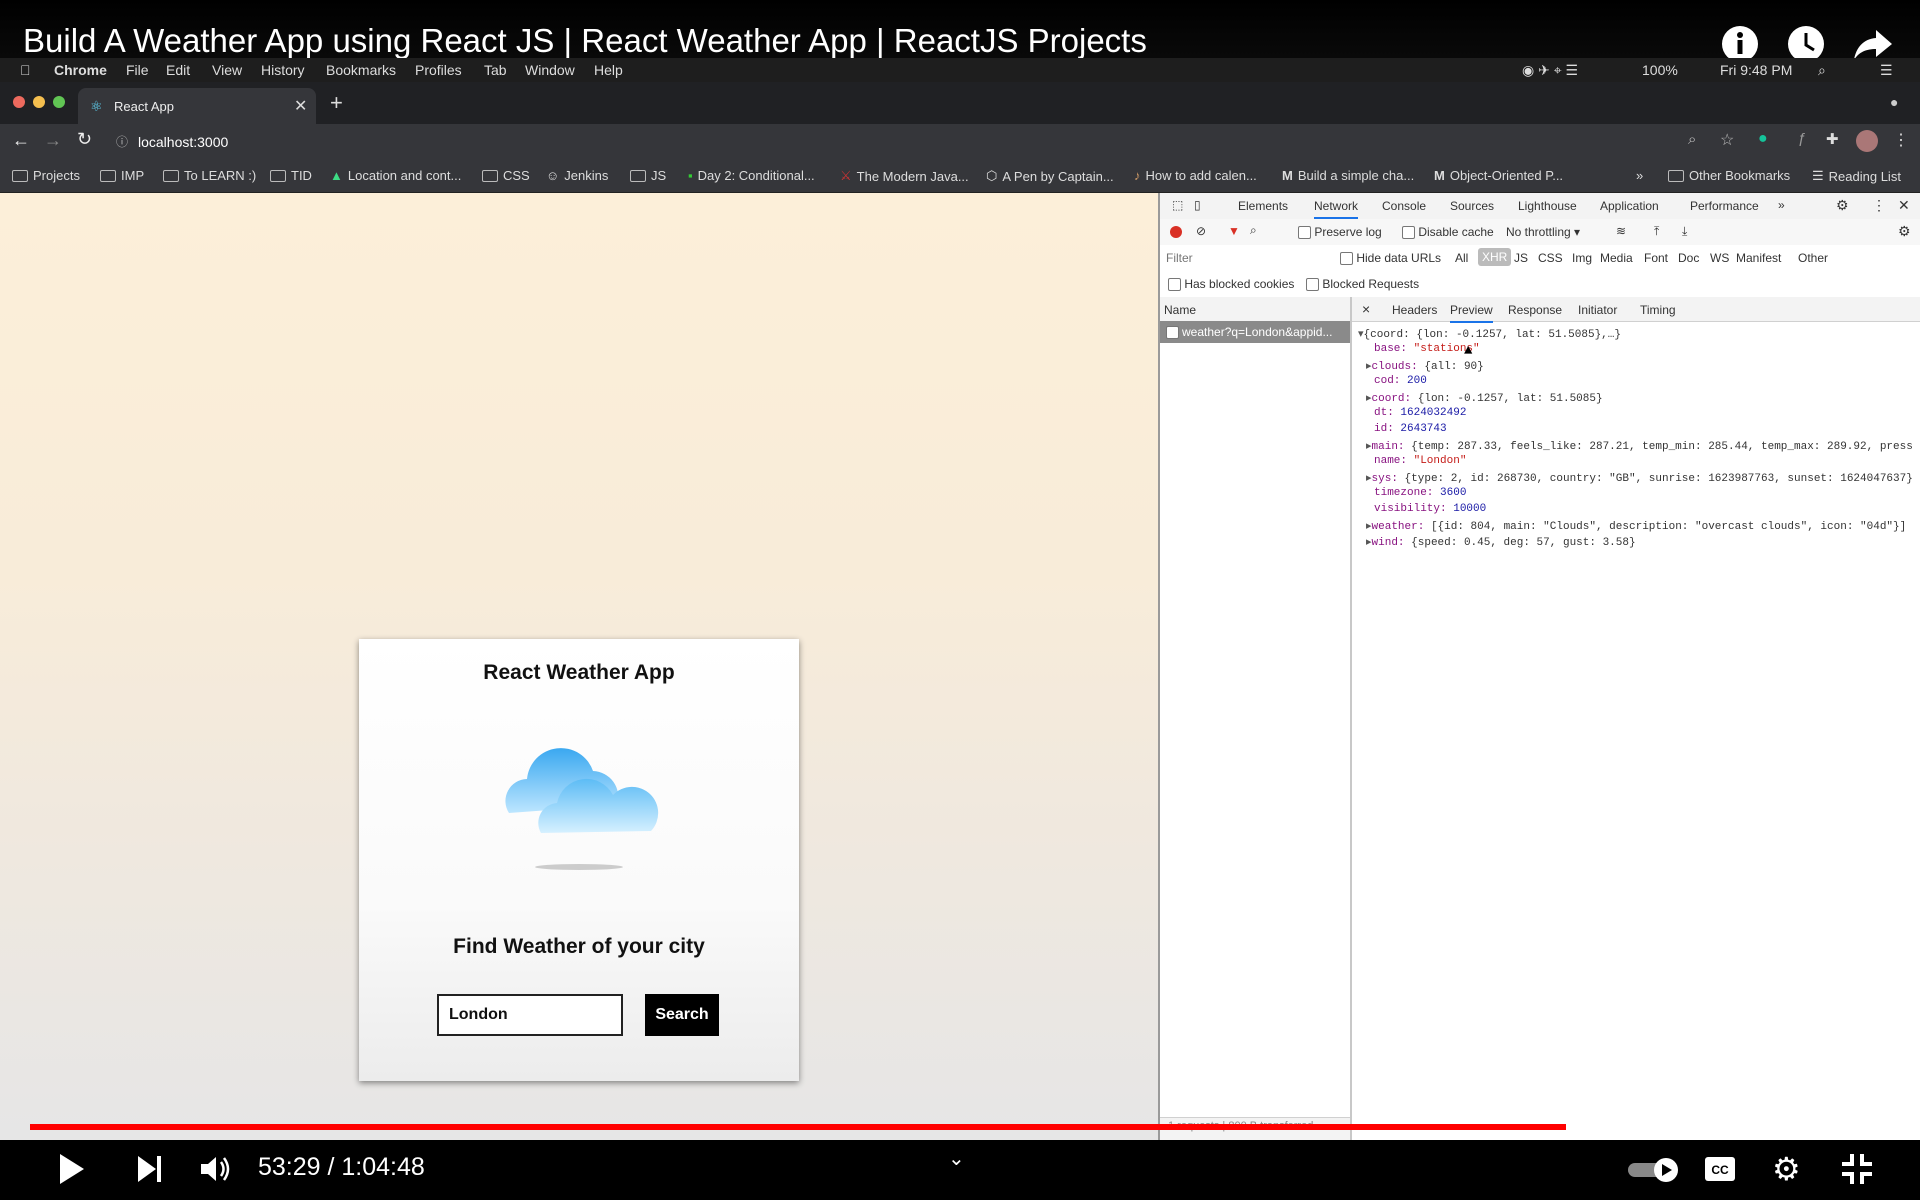 The width and height of the screenshot is (1920, 1200). What do you see at coordinates (291, 175) in the screenshot?
I see `bookmark-tid: TID` at bounding box center [291, 175].